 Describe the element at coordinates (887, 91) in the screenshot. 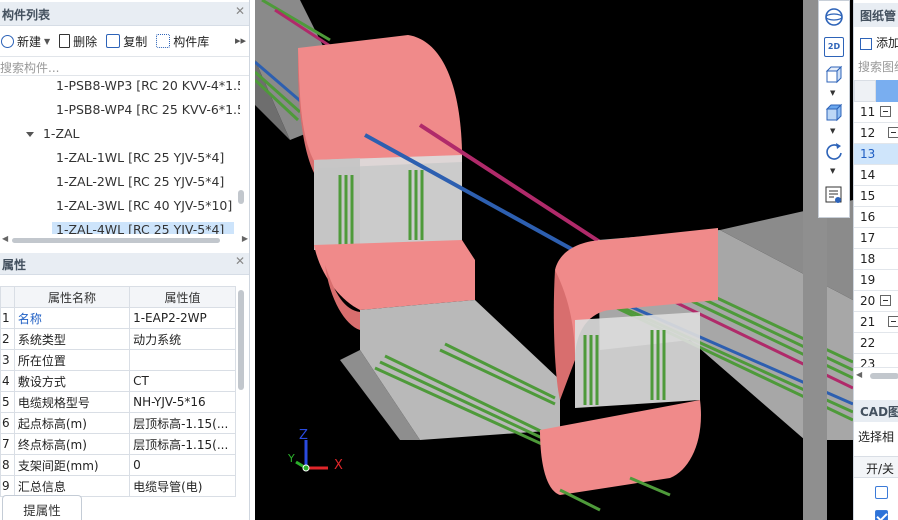

I see `grid-header-cell-selected` at that location.